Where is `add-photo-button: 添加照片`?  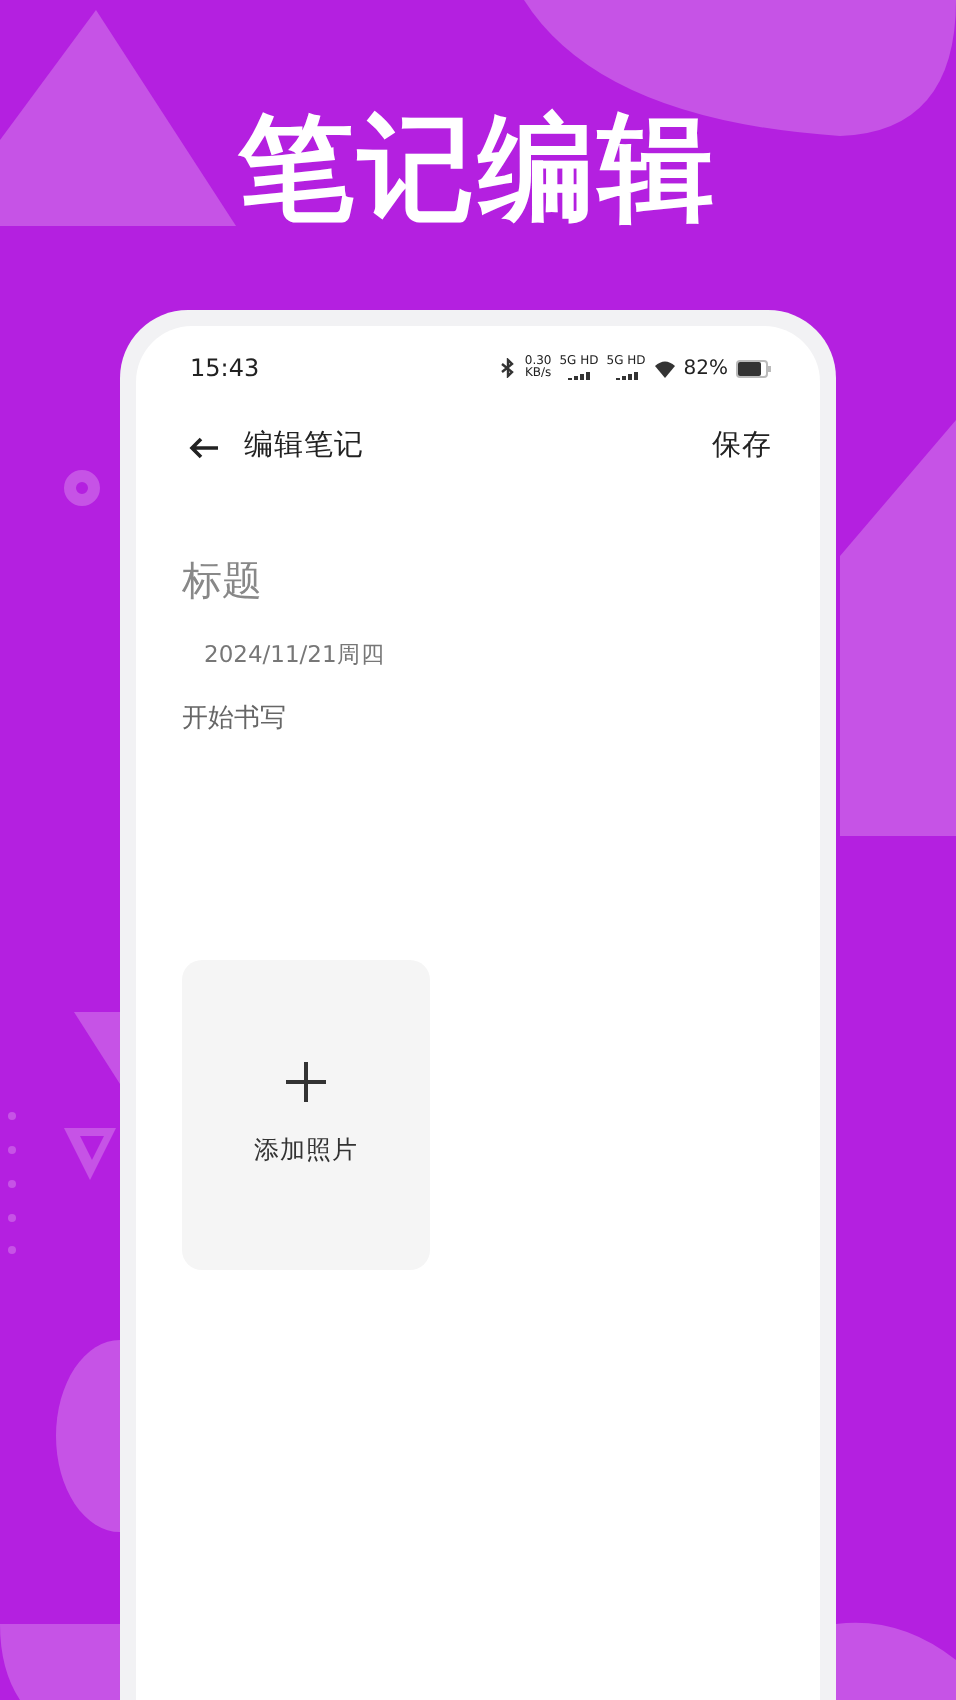
add-photo-button: 添加照片 is located at coordinates (306, 1115).